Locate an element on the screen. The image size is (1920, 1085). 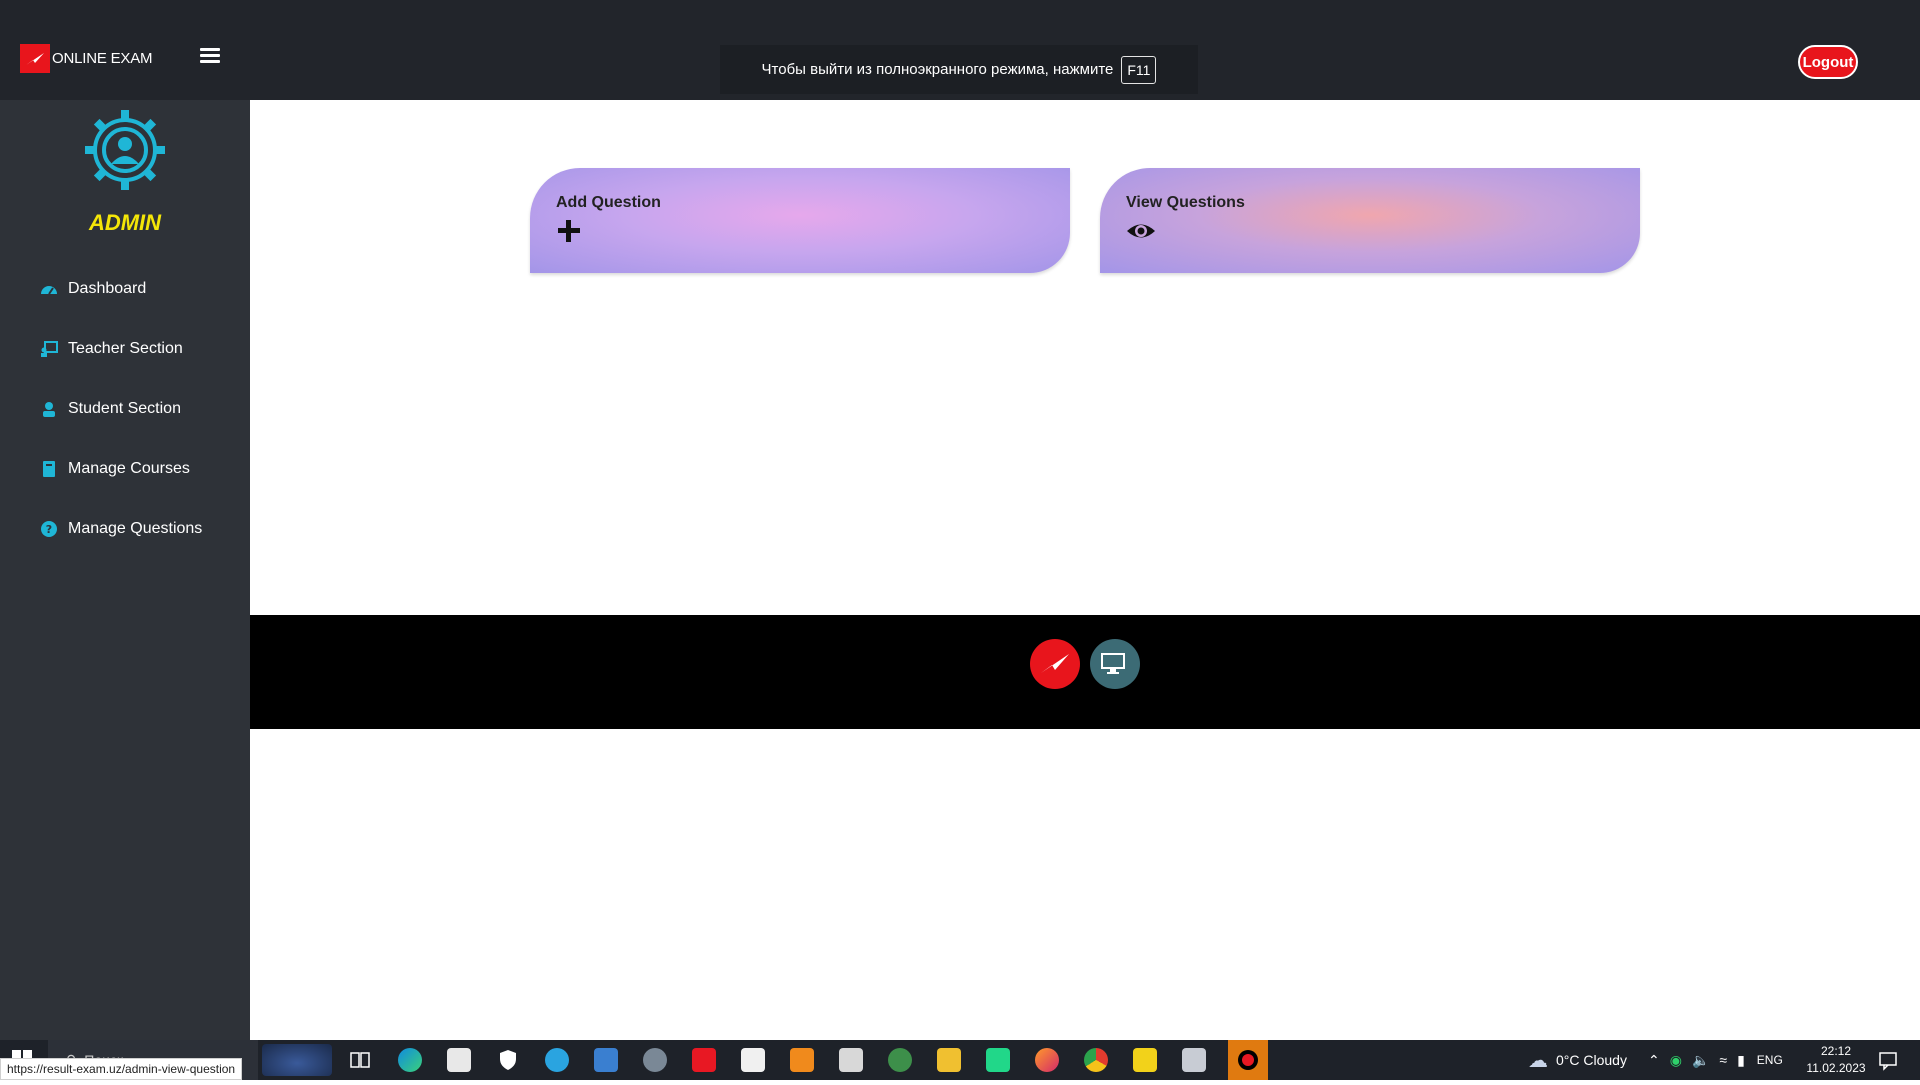
photos-app-icon is located at coordinates (606, 1060).